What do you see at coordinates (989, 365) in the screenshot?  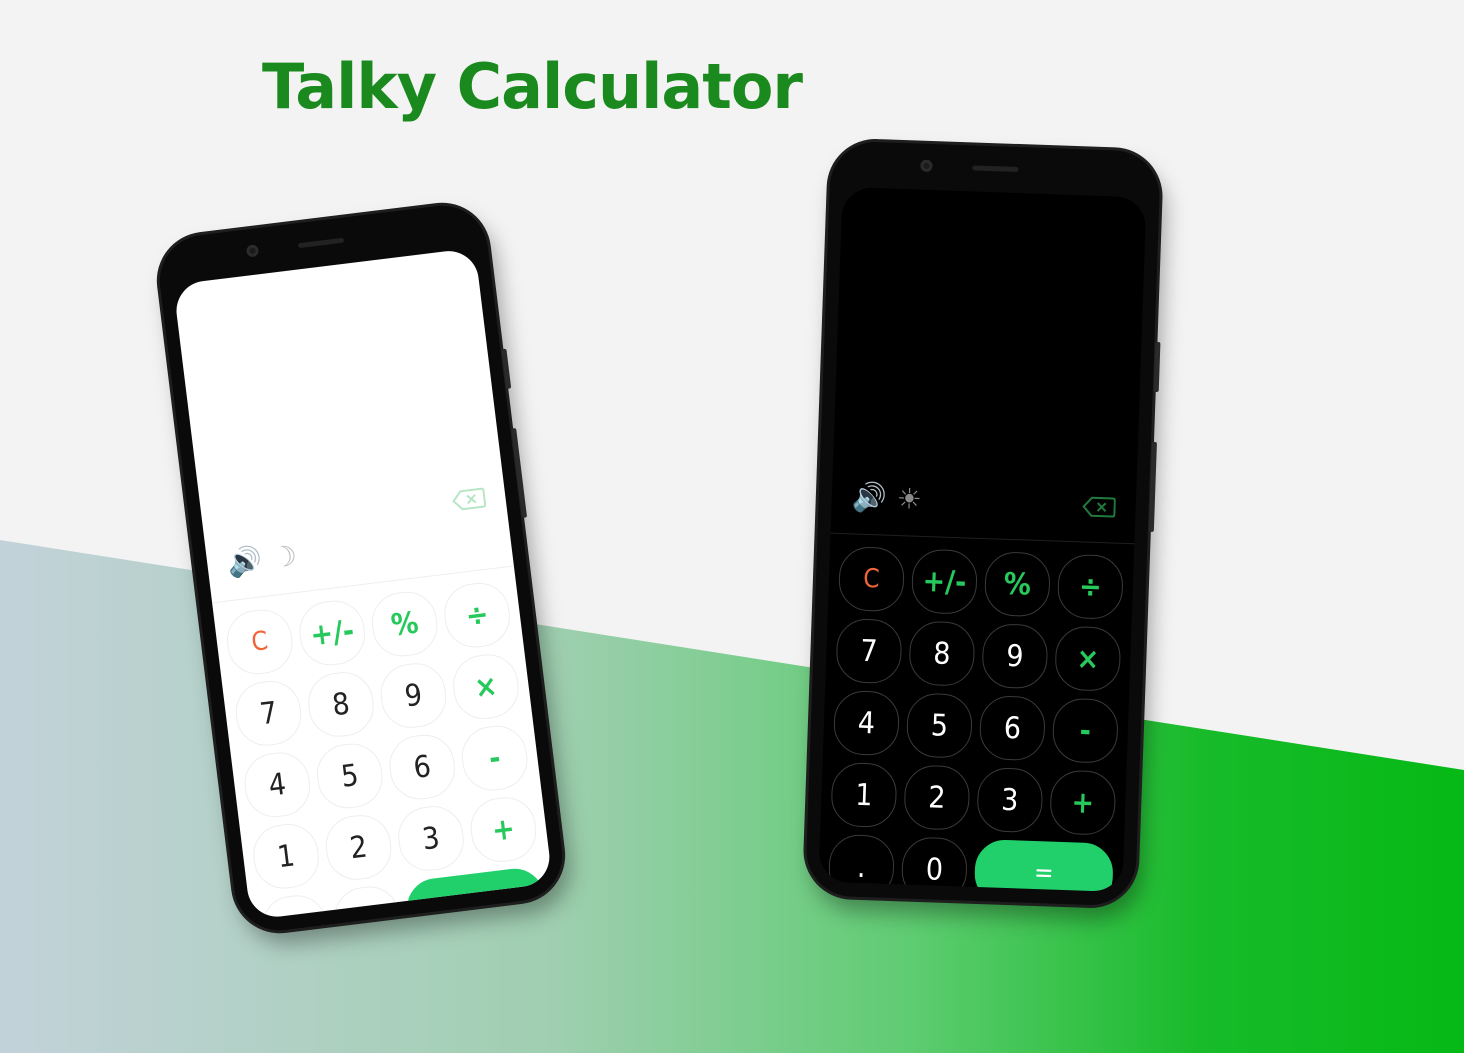 I see `display-area: 🔊 ☀` at bounding box center [989, 365].